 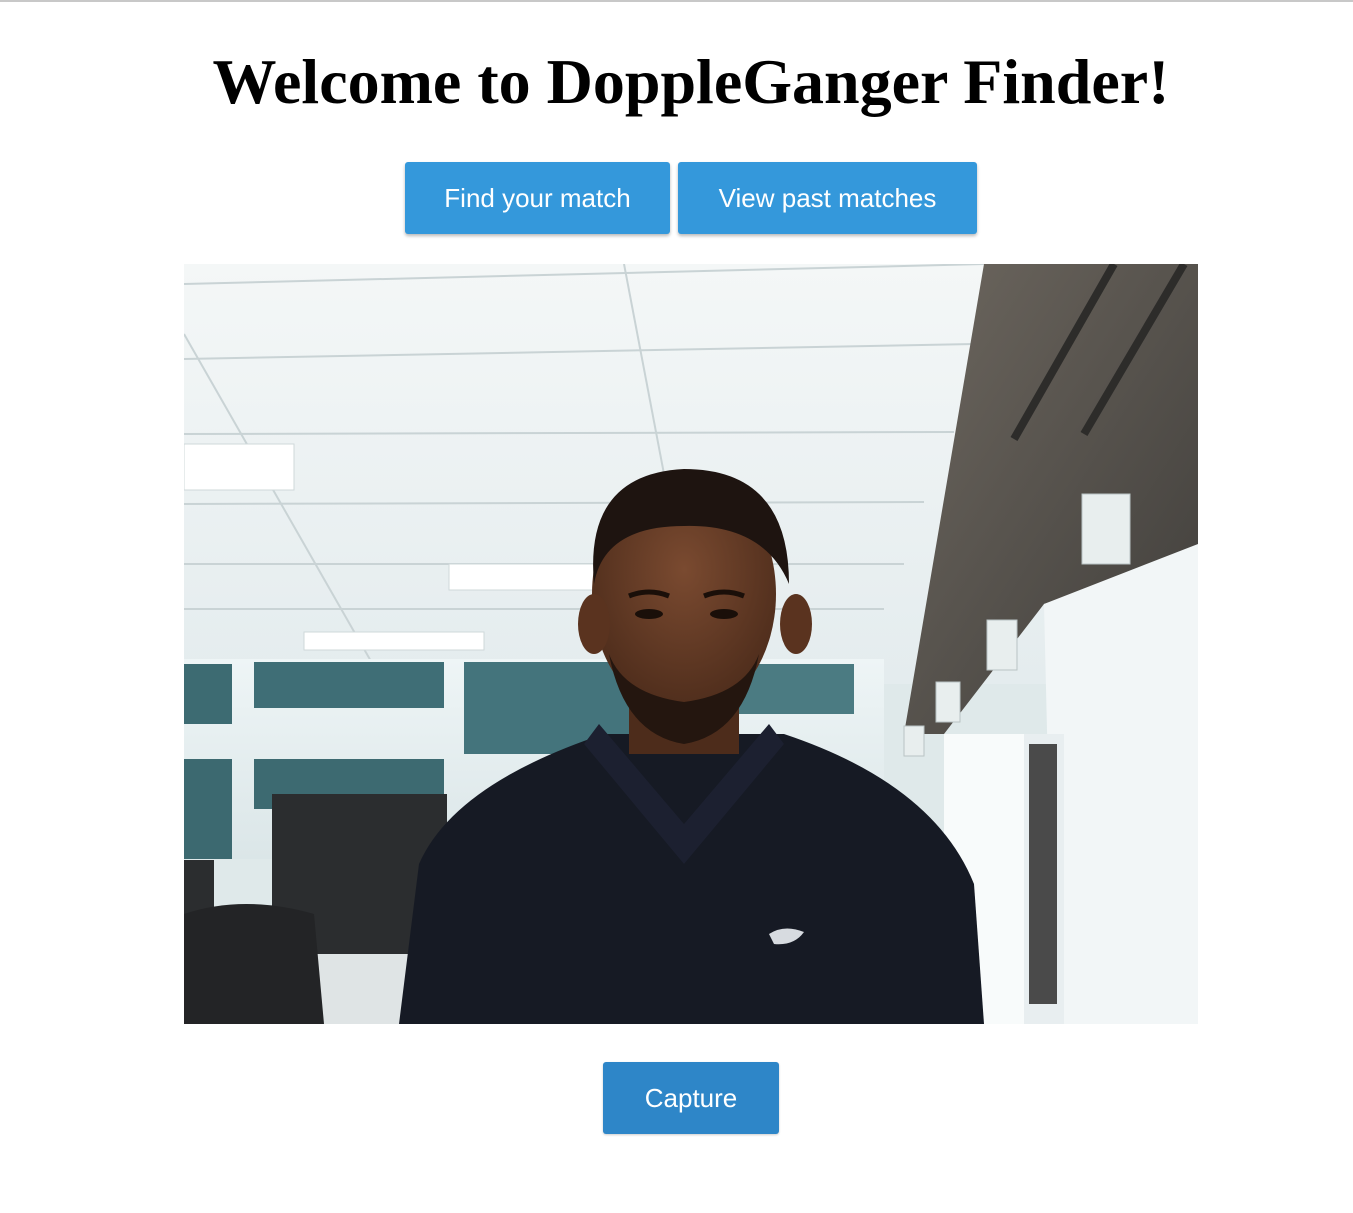 I want to click on capture-button: Capture, so click(x=691, y=1098).